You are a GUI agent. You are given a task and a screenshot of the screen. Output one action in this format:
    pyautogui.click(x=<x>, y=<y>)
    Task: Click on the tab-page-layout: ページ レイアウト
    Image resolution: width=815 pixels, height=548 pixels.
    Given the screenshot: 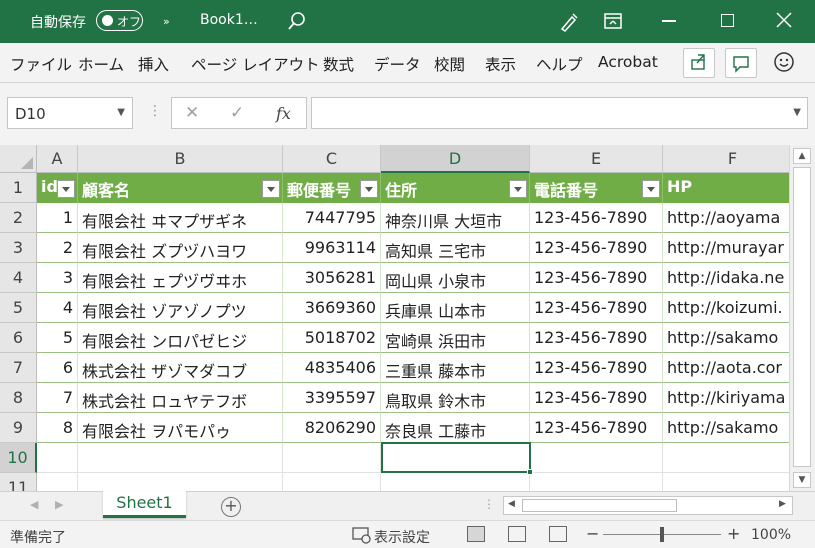 What is the action you would take?
    pyautogui.click(x=255, y=64)
    